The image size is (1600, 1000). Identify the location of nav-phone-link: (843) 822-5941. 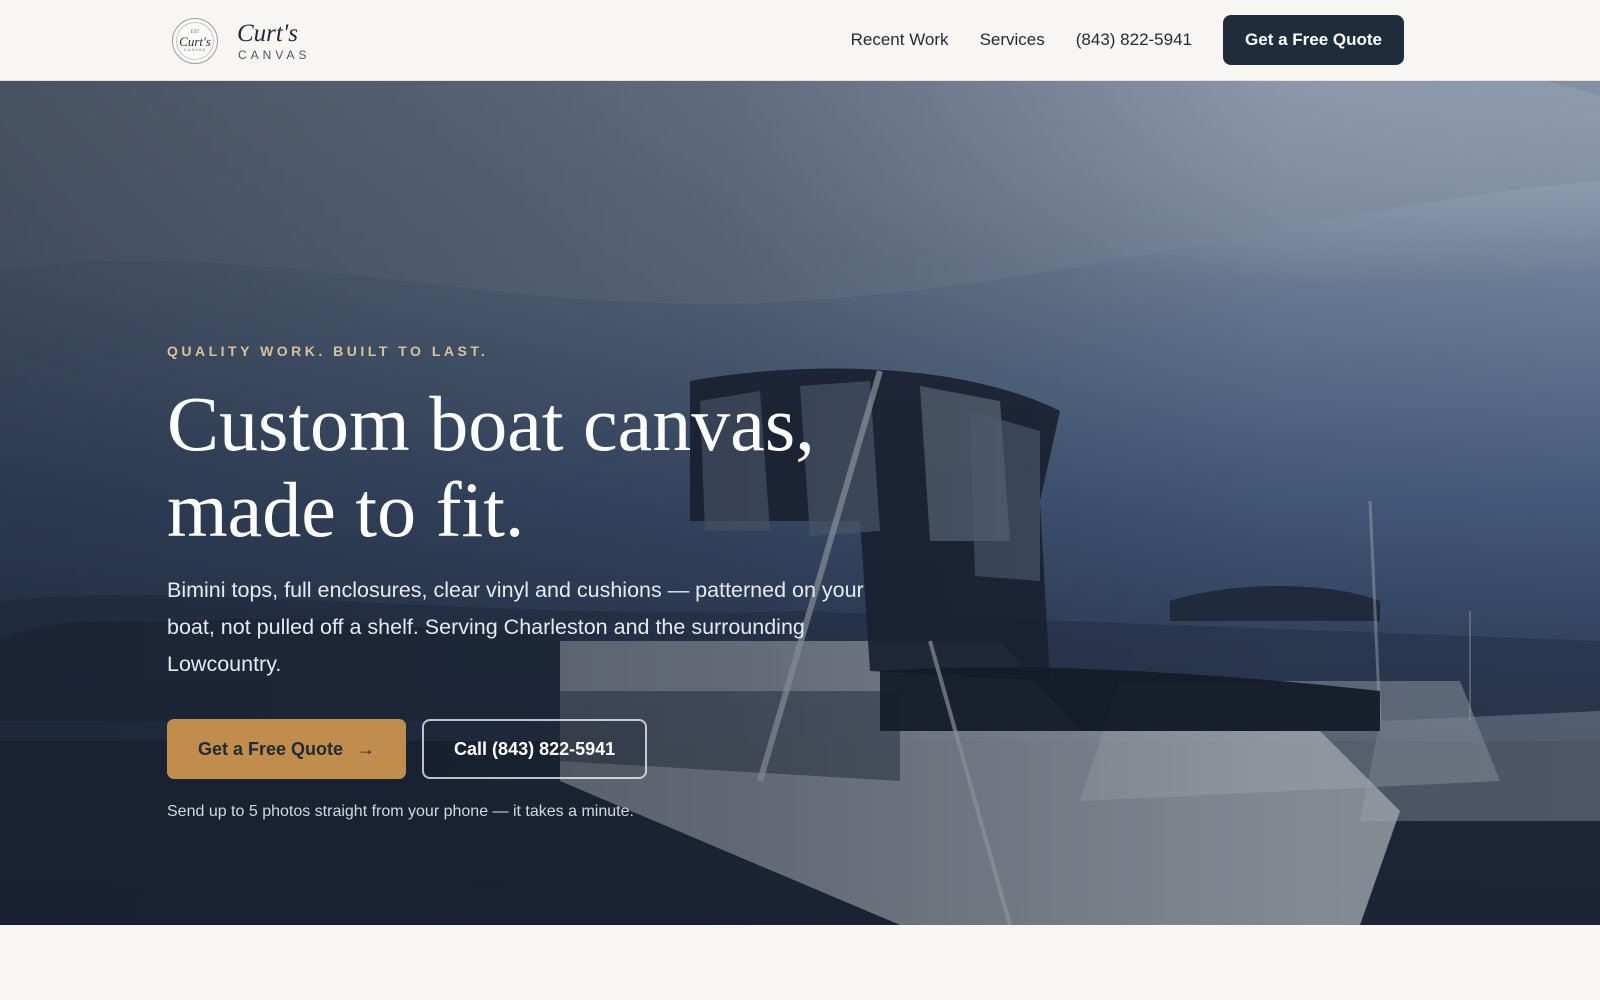
(1134, 40).